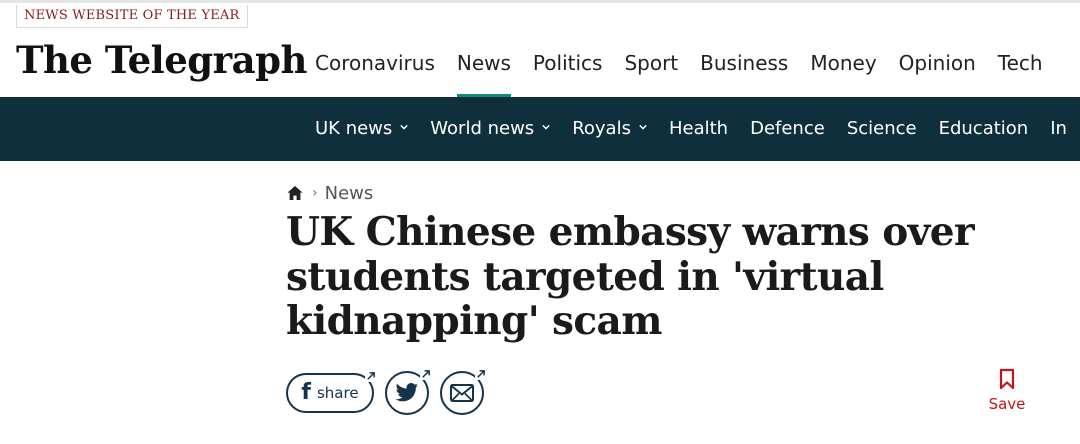 Image resolution: width=1080 pixels, height=444 pixels. Describe the element at coordinates (375, 69) in the screenshot. I see `nav-item-coronavirus: Coronavirus` at that location.